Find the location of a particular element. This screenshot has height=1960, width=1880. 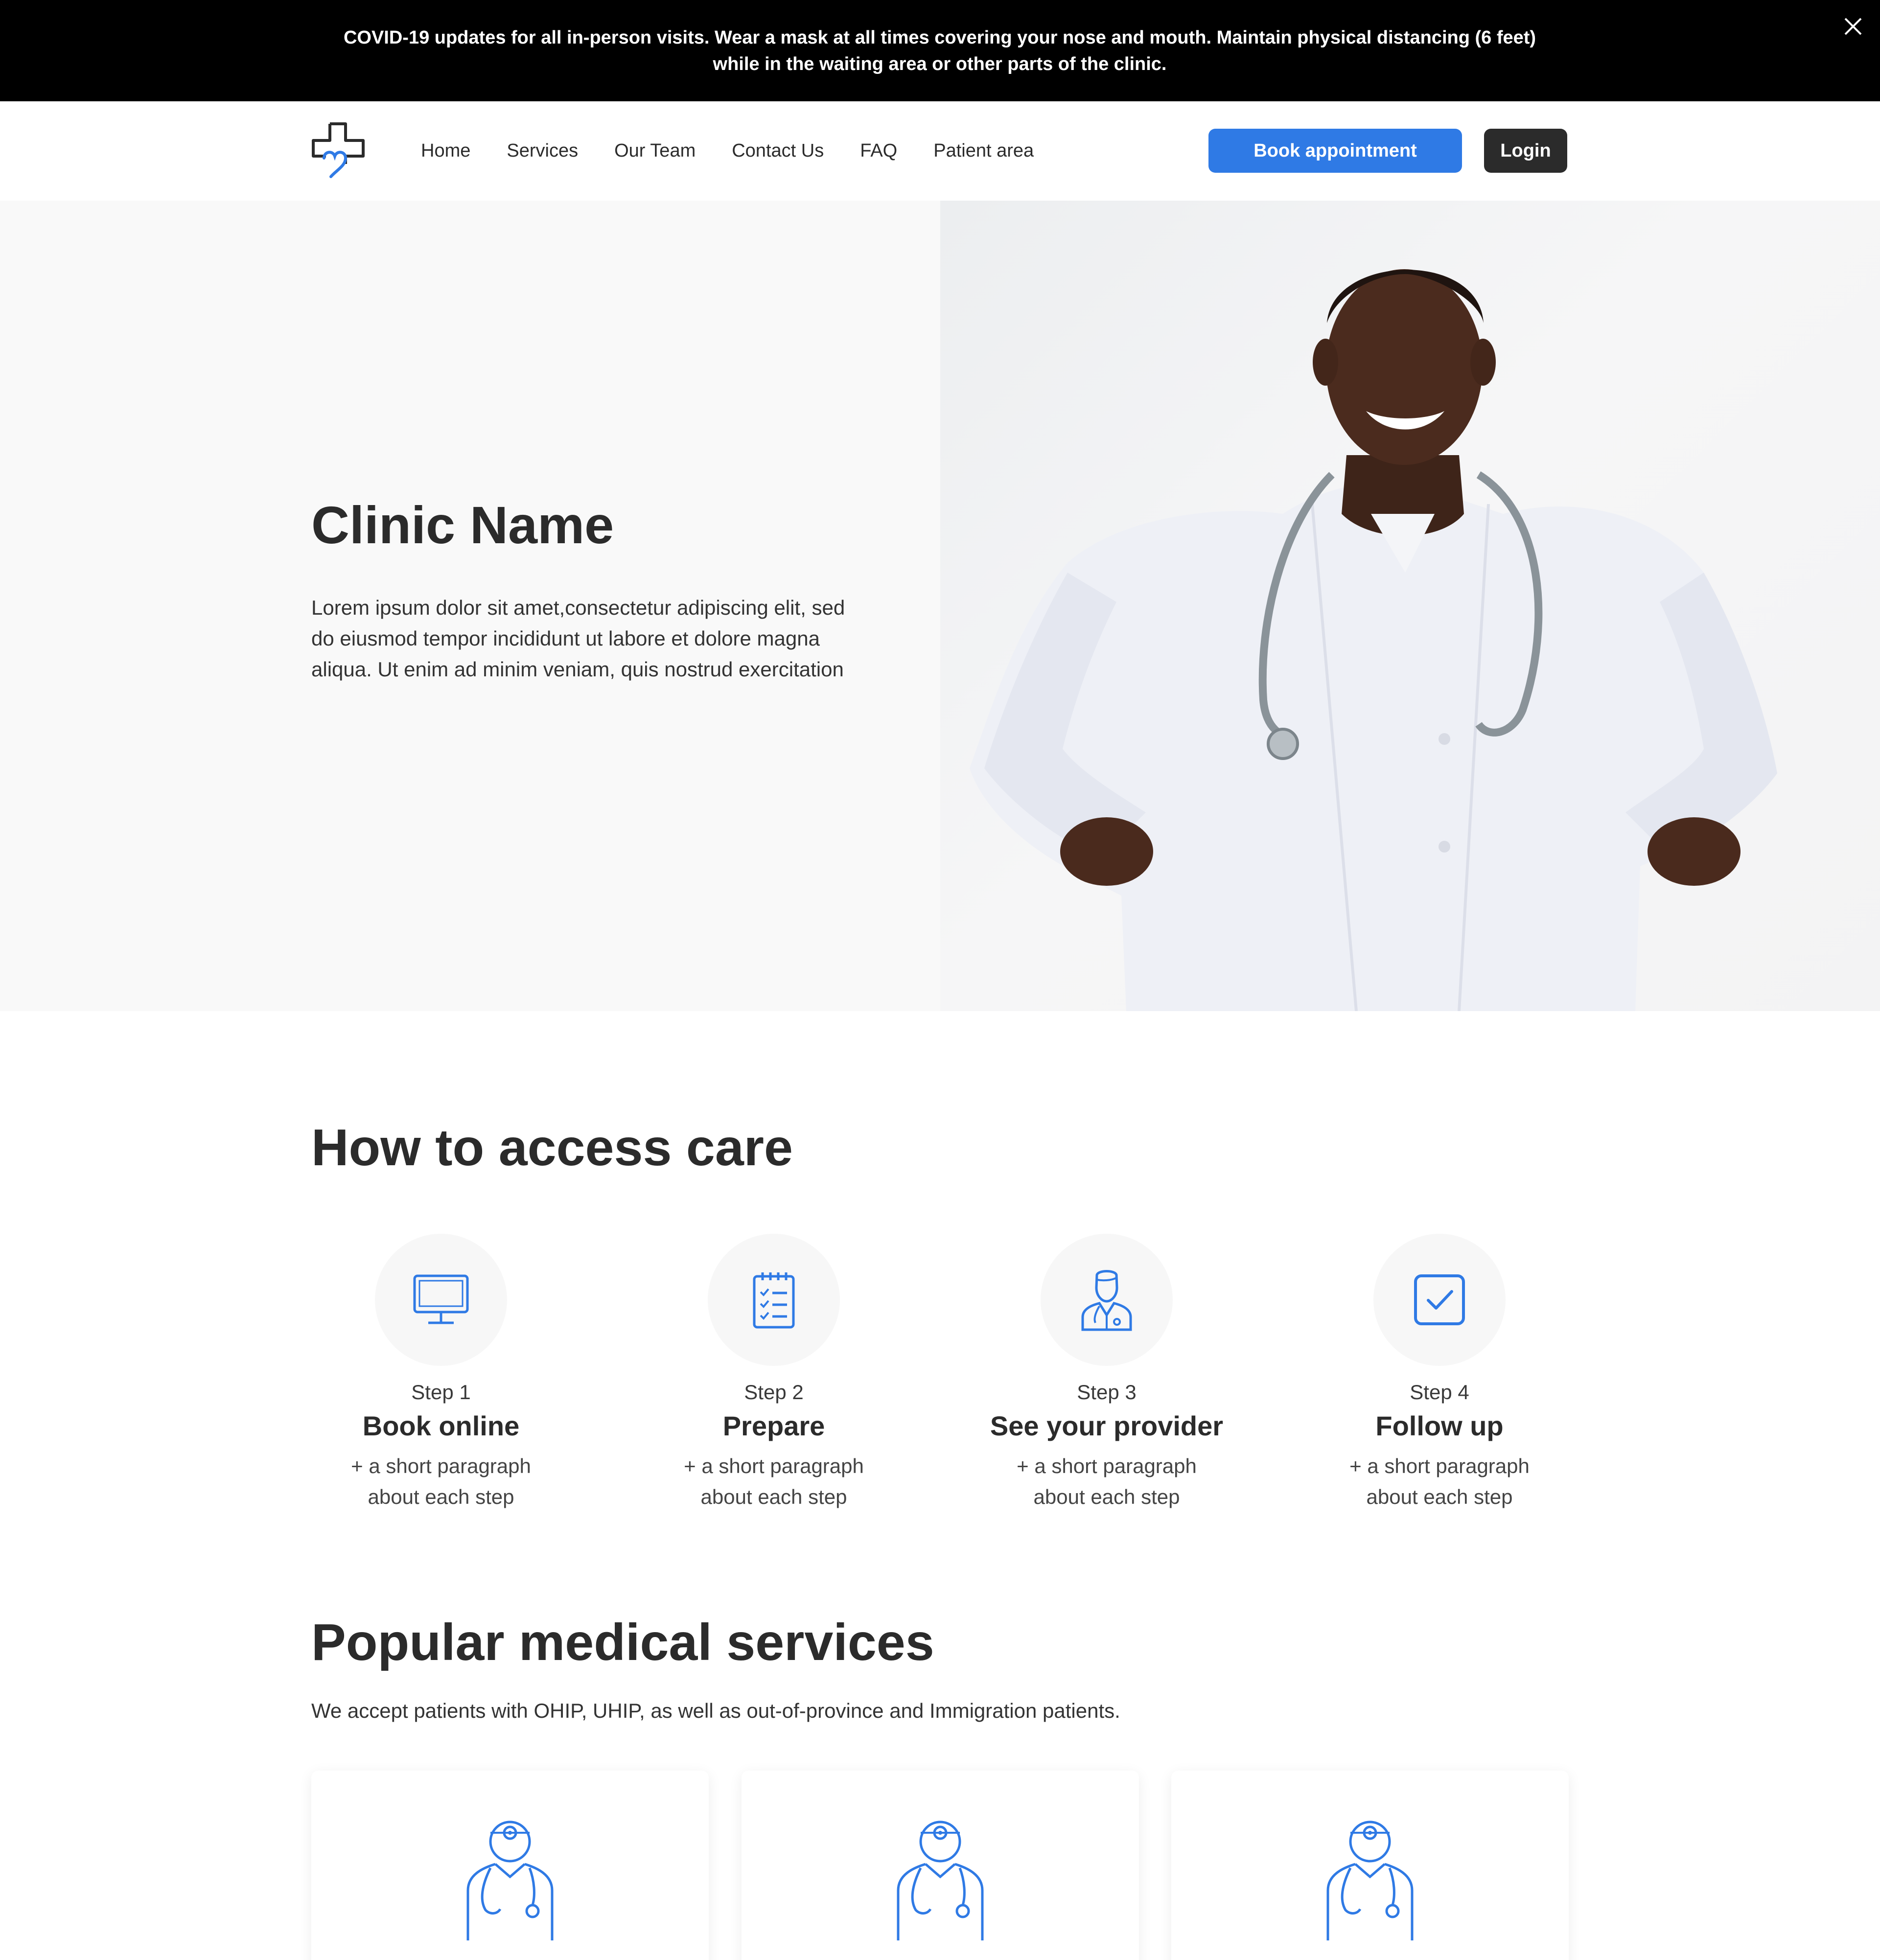

checkbox-icon is located at coordinates (1440, 1299).